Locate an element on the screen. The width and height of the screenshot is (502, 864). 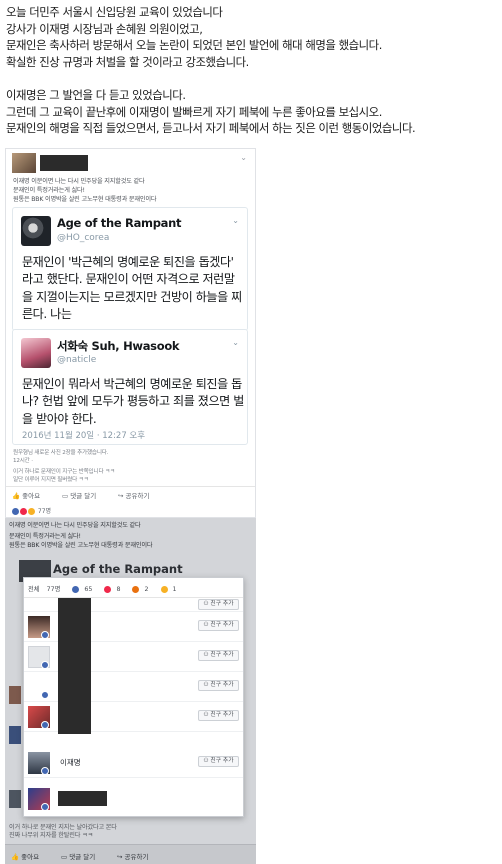
list-item is located at coordinates (133, 799).